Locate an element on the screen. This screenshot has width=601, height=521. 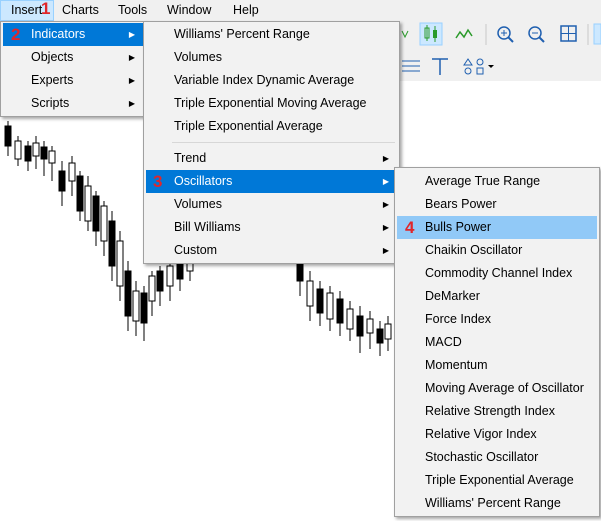
menu-item-trix: Triple Exponential Average is located at coordinates (271, 126).